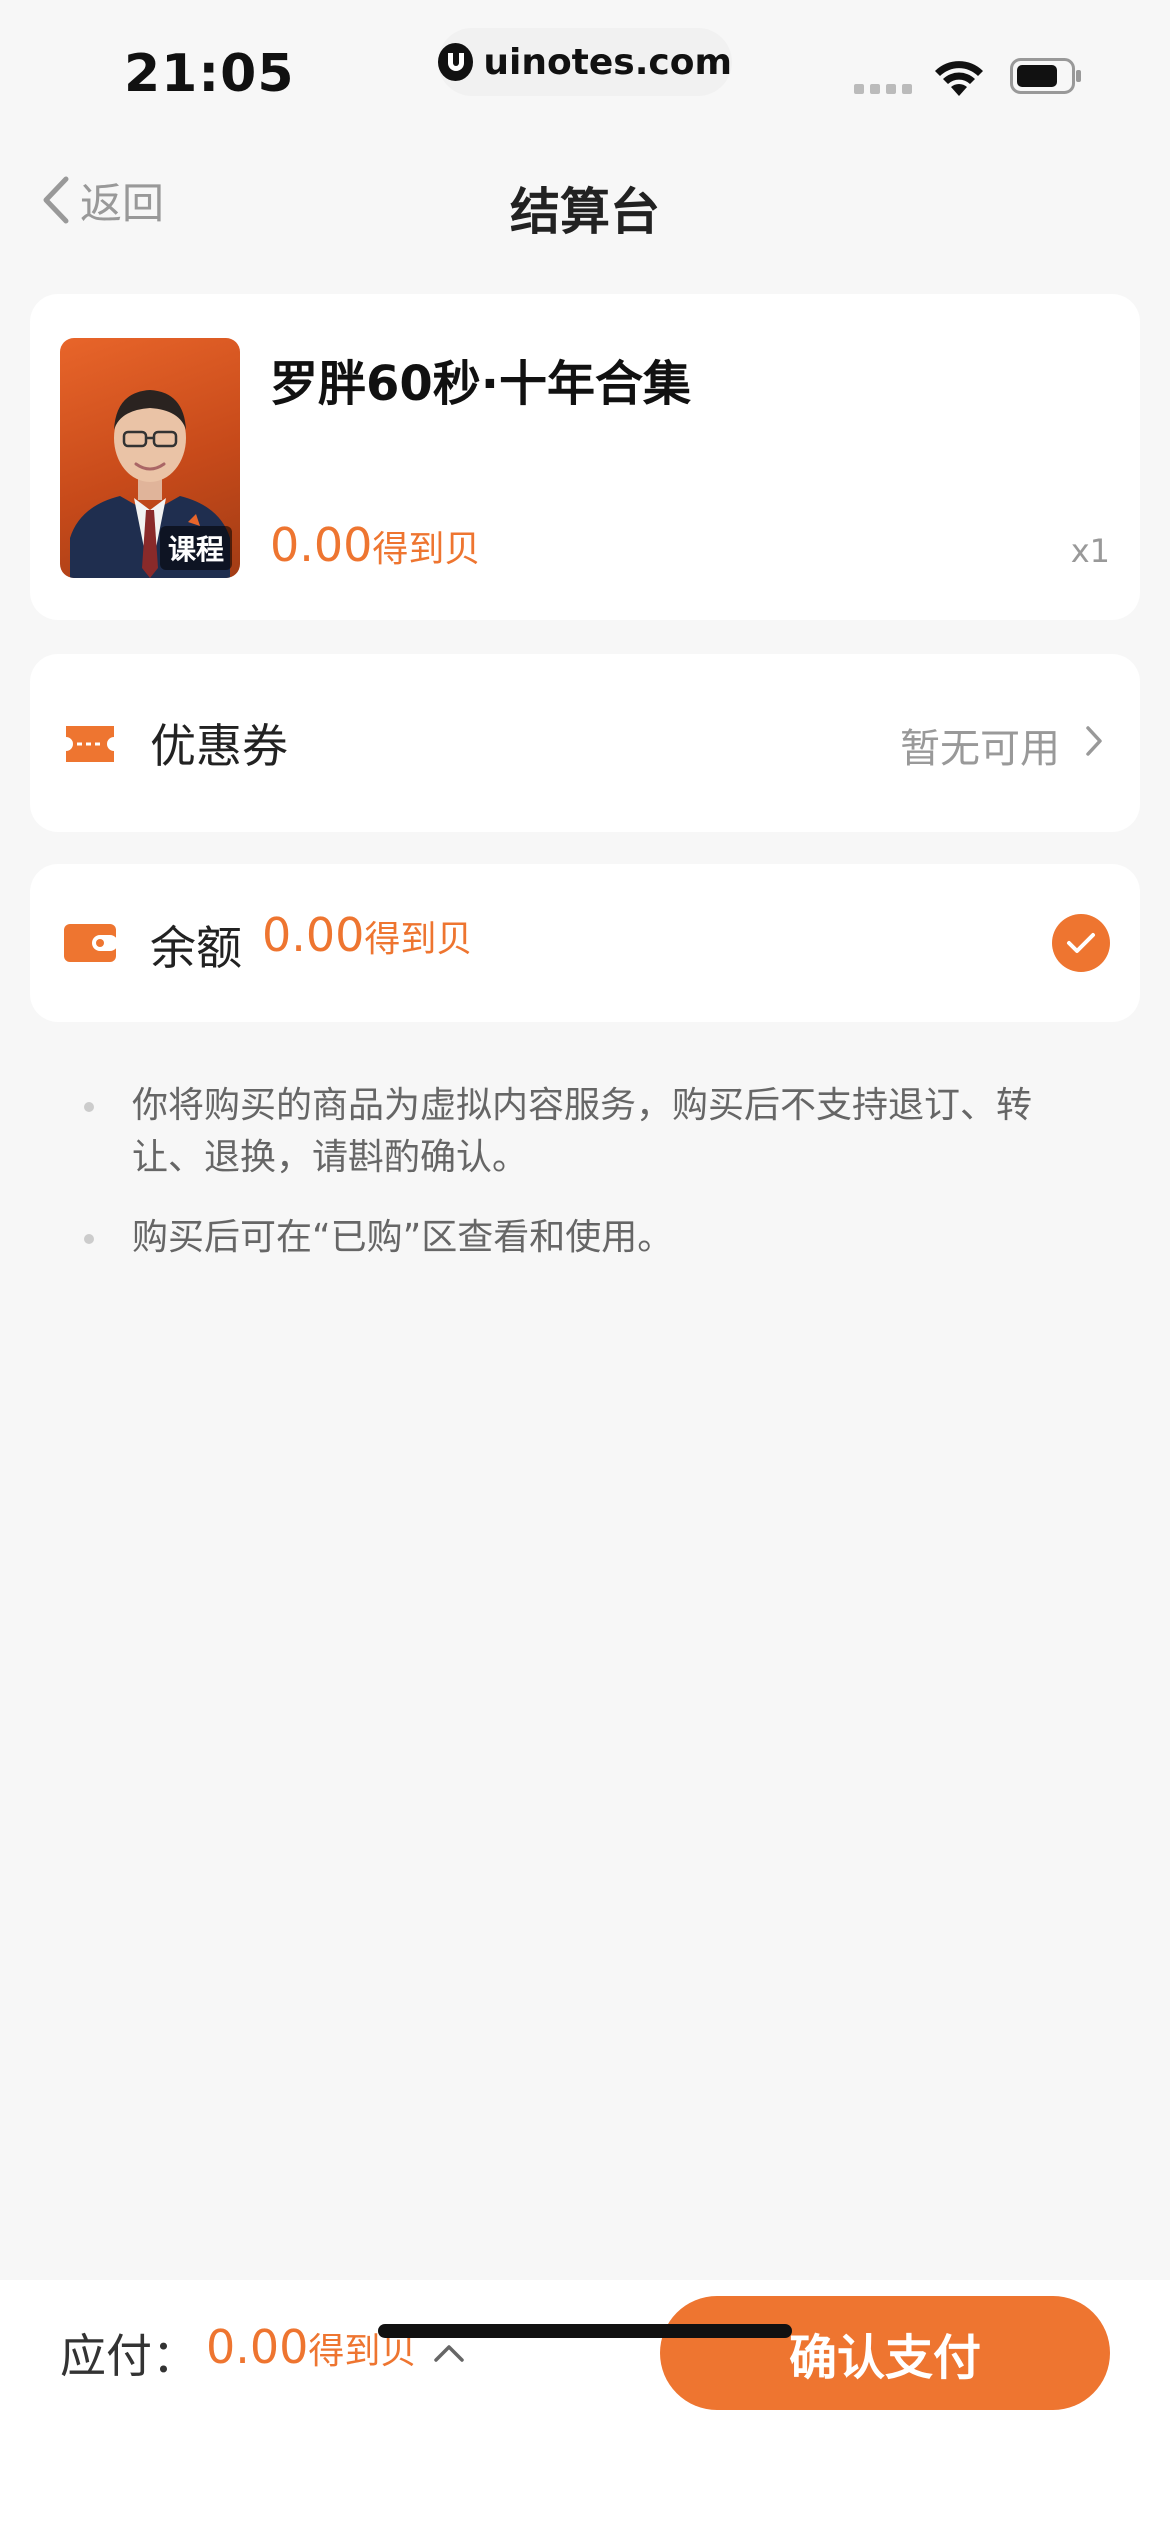 The width and height of the screenshot is (1170, 2532). I want to click on note-item: 你将购买的商品为虚拟内容服务，购买后不支持退订、转让、退换，请斟酌确认。, so click(580, 1132).